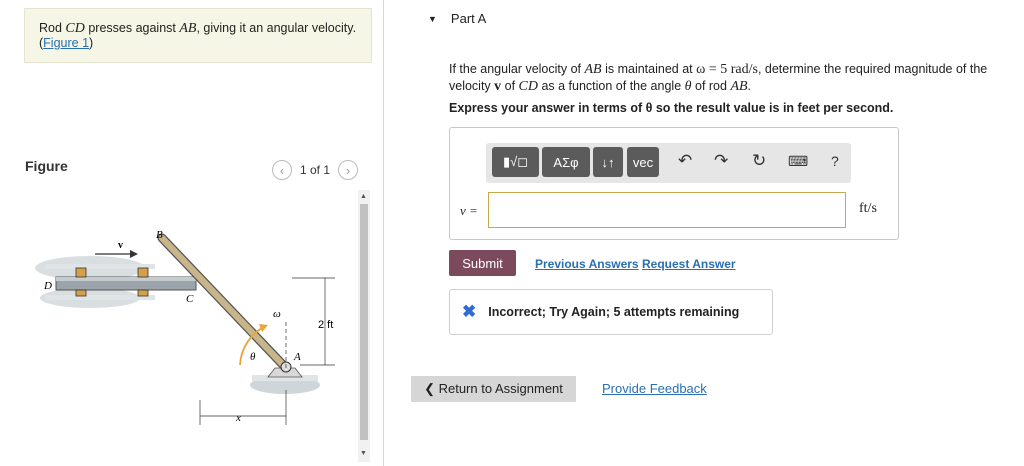 The height and width of the screenshot is (466, 1024). What do you see at coordinates (721, 161) in the screenshot?
I see `redo-icon: ↷` at bounding box center [721, 161].